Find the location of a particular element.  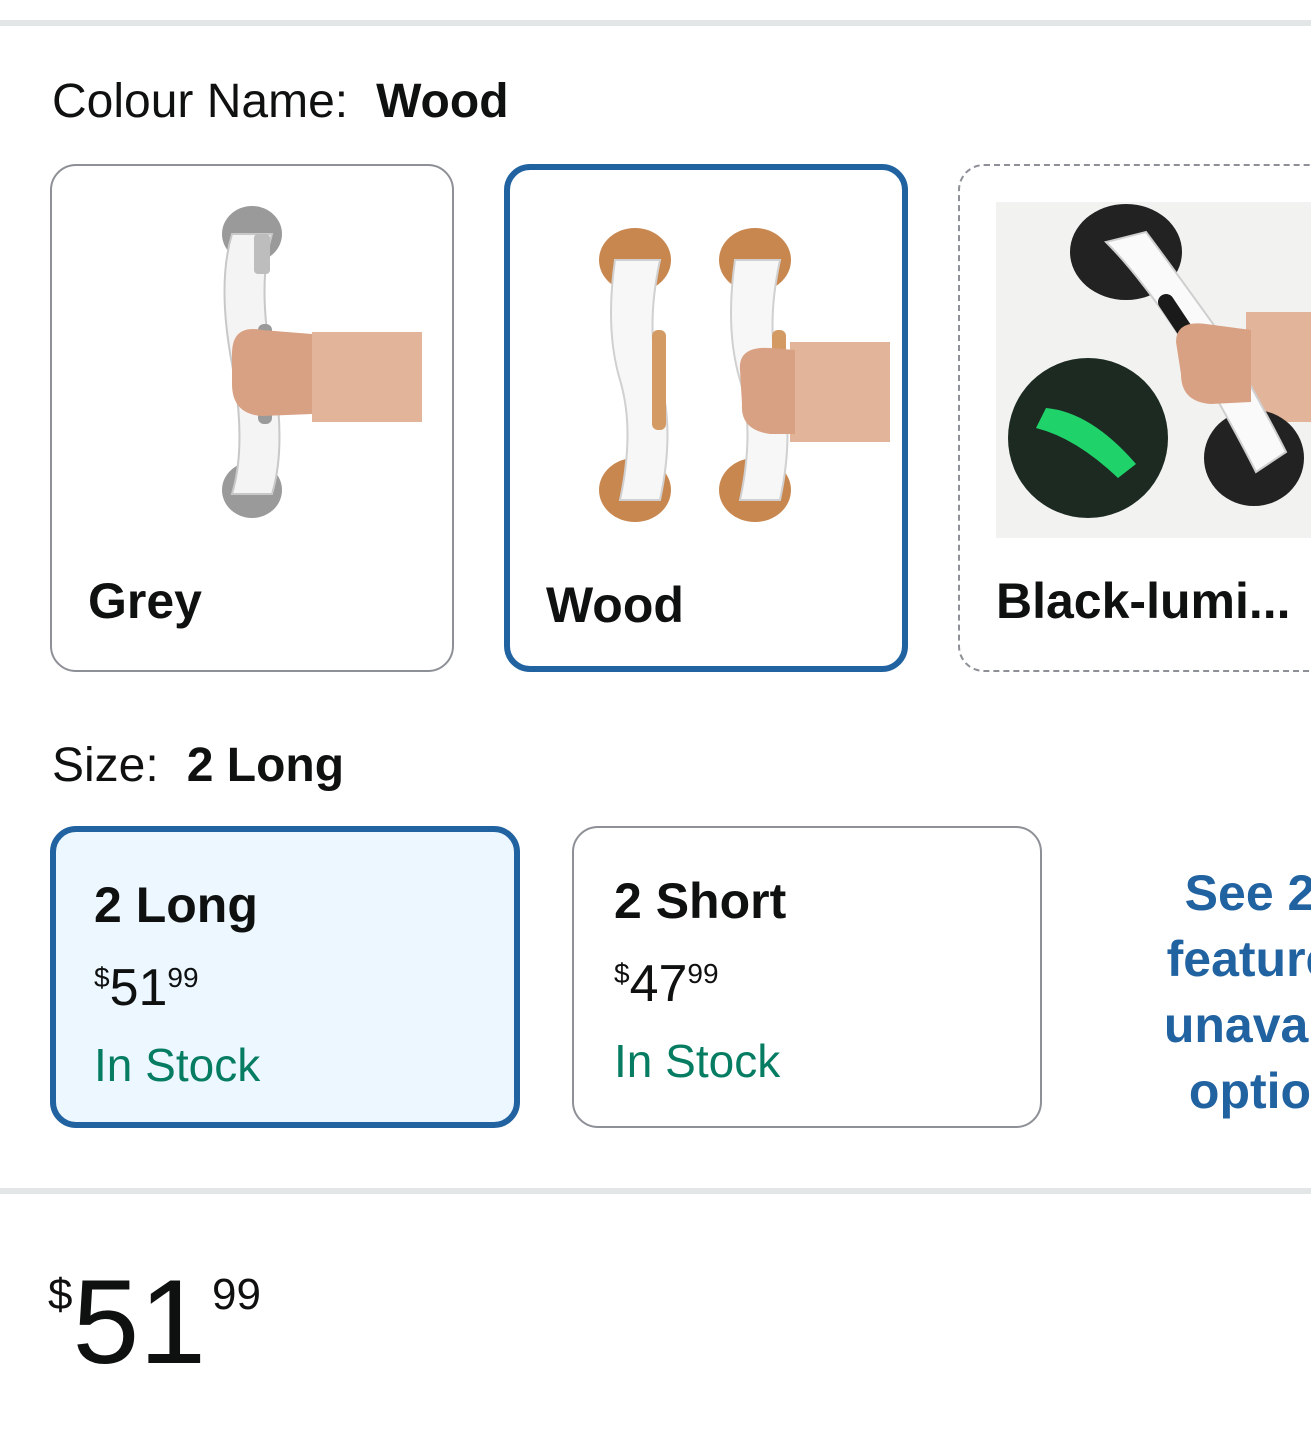

size-option-2-short: 2 Short $4799 In Stock is located at coordinates (807, 977).